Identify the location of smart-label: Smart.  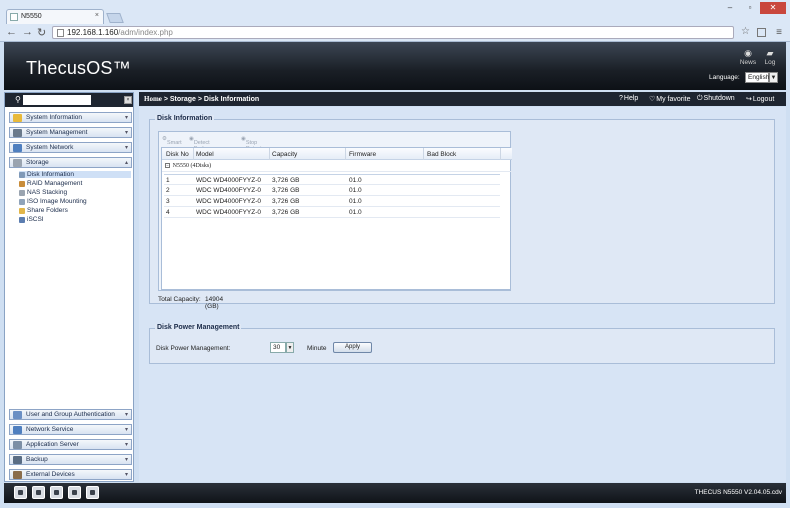
(174, 143).